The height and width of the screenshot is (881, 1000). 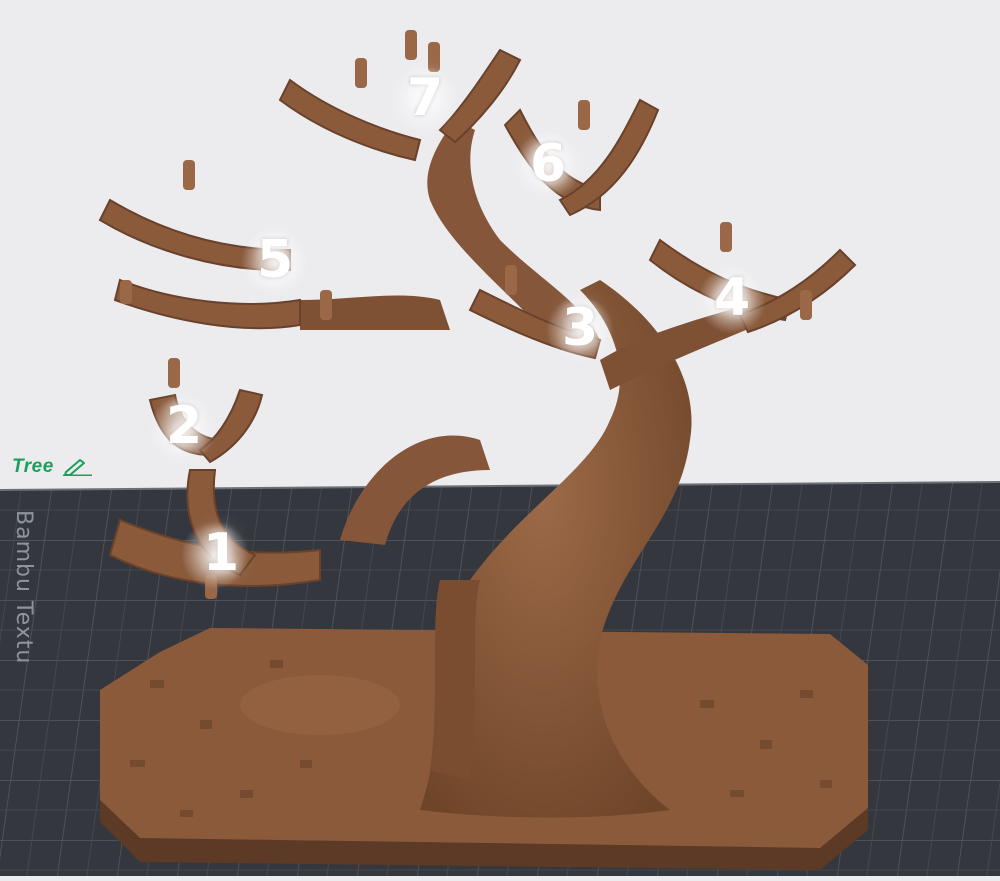 What do you see at coordinates (580, 328) in the screenshot?
I see `branch-label-3: 3` at bounding box center [580, 328].